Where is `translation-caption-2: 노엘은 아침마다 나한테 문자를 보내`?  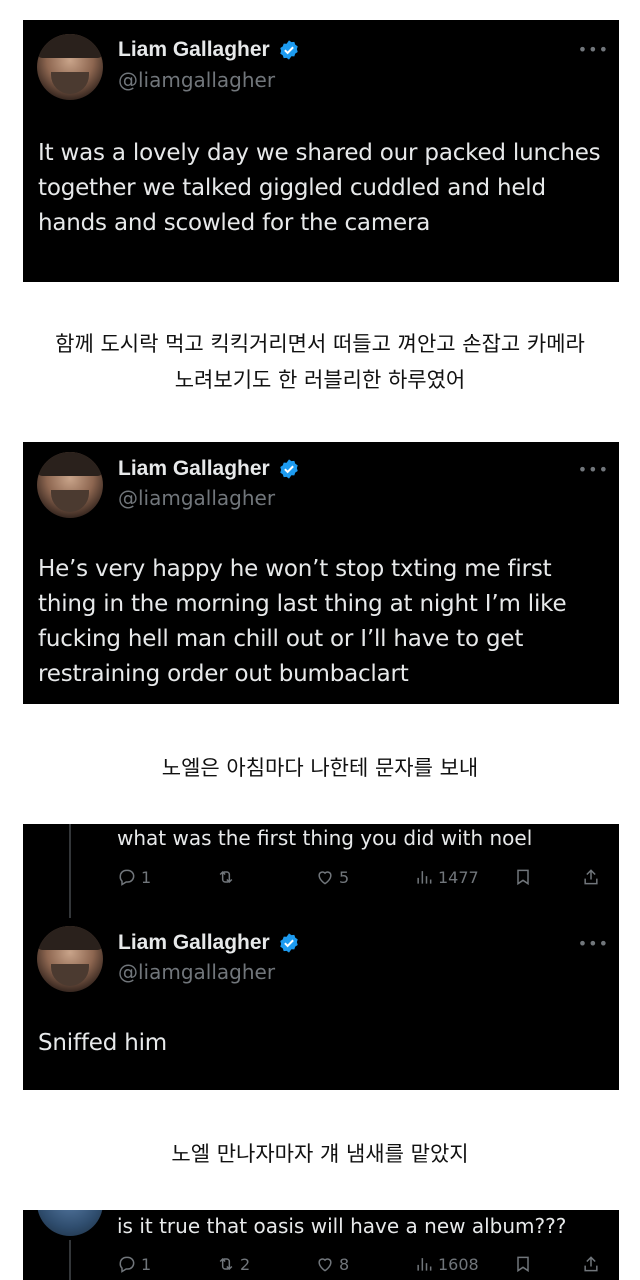 translation-caption-2: 노엘은 아침마다 나한테 문자를 보내 is located at coordinates (320, 768).